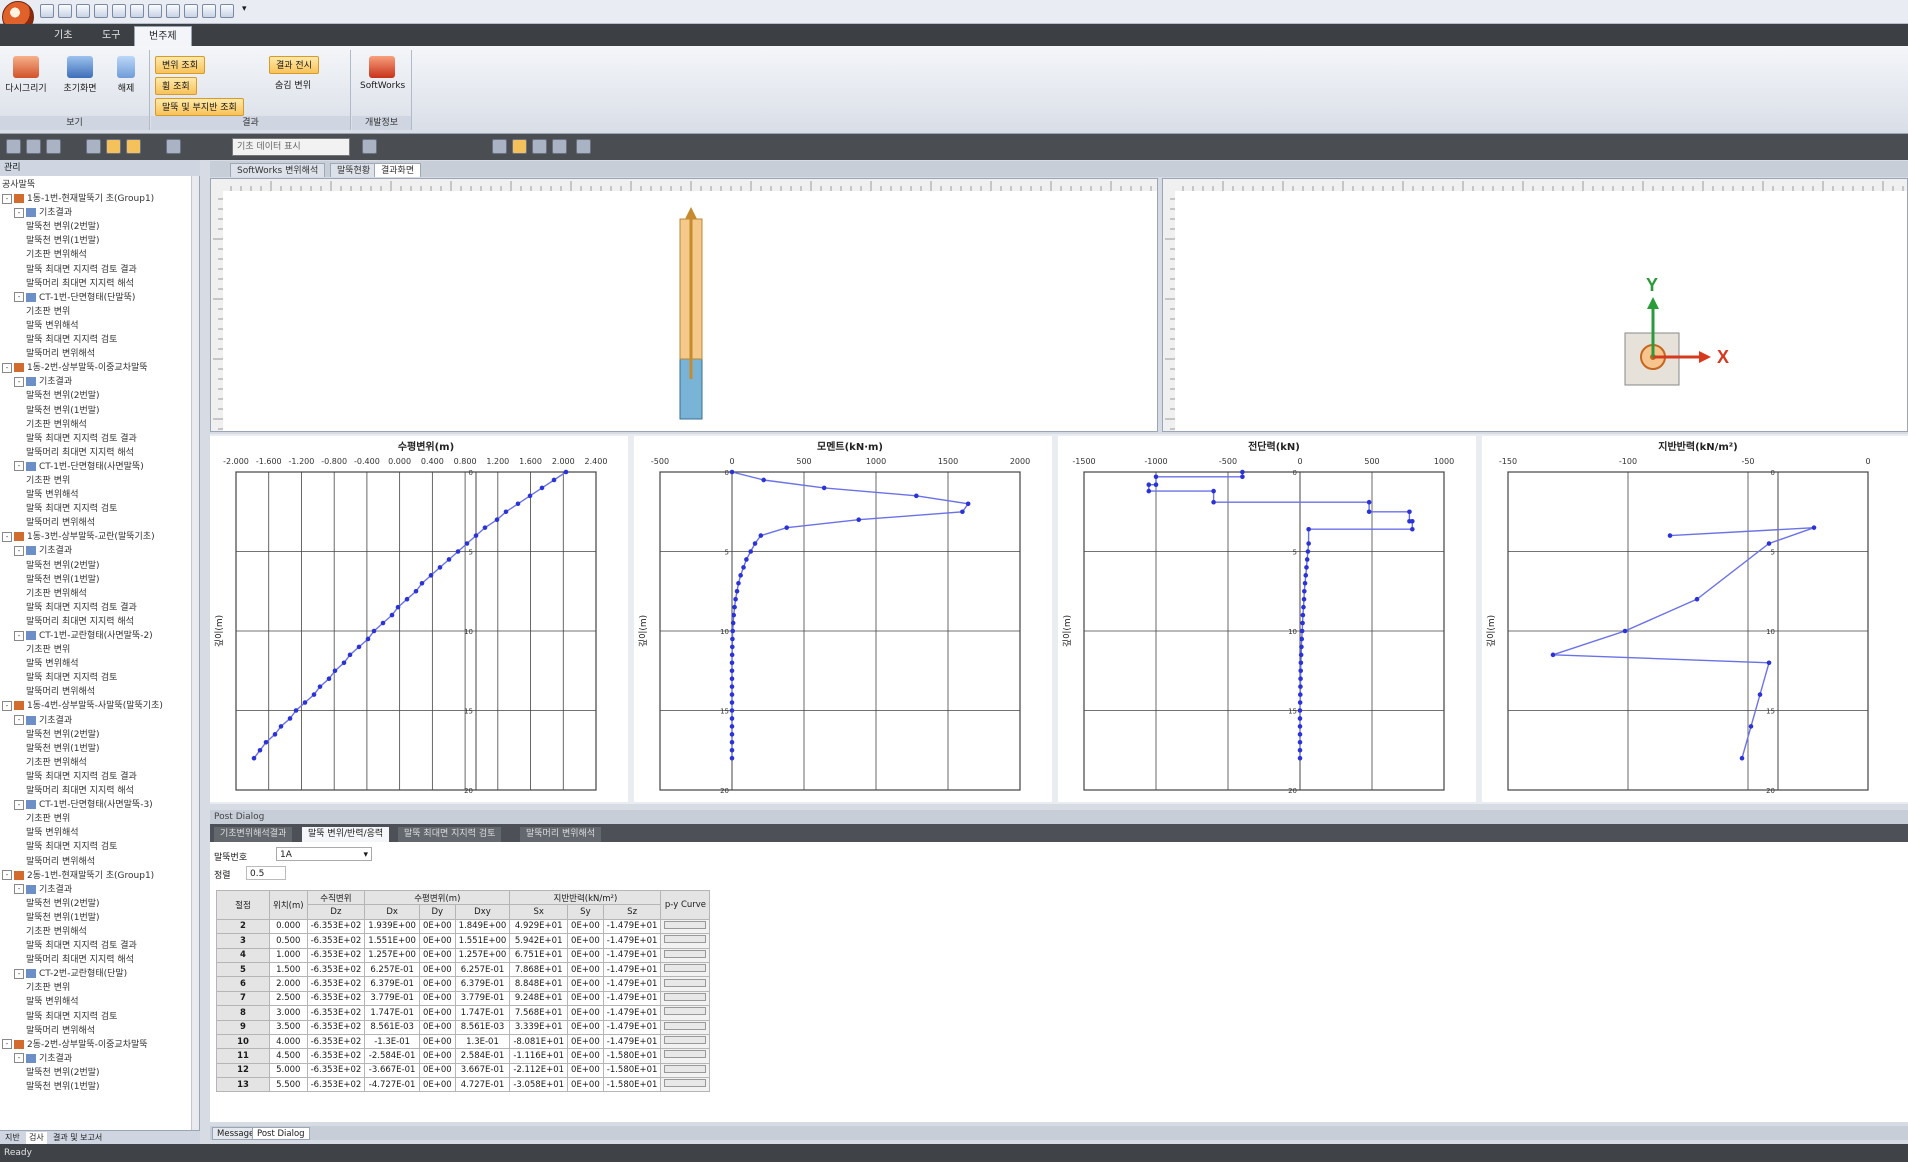  I want to click on settings-icon, so click(209, 11).